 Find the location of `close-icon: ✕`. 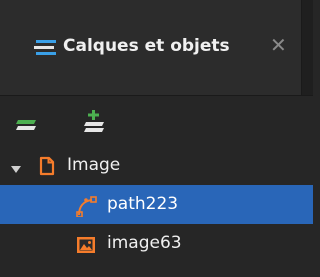

close-icon: ✕ is located at coordinates (278, 45).